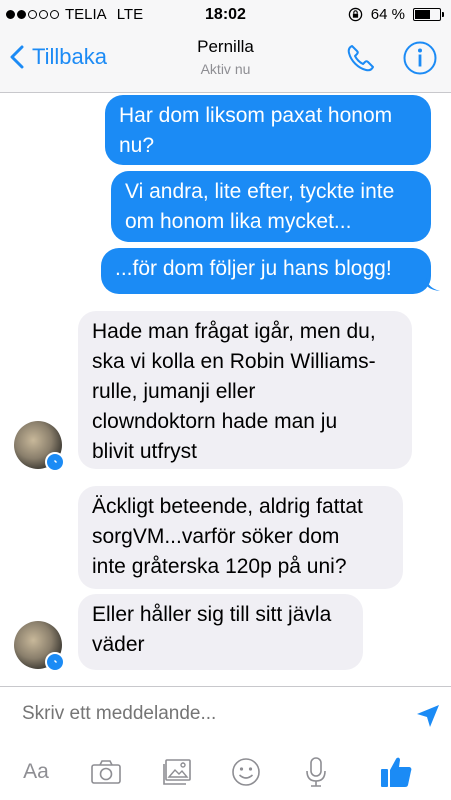  What do you see at coordinates (428, 716) in the screenshot?
I see `send-icon` at bounding box center [428, 716].